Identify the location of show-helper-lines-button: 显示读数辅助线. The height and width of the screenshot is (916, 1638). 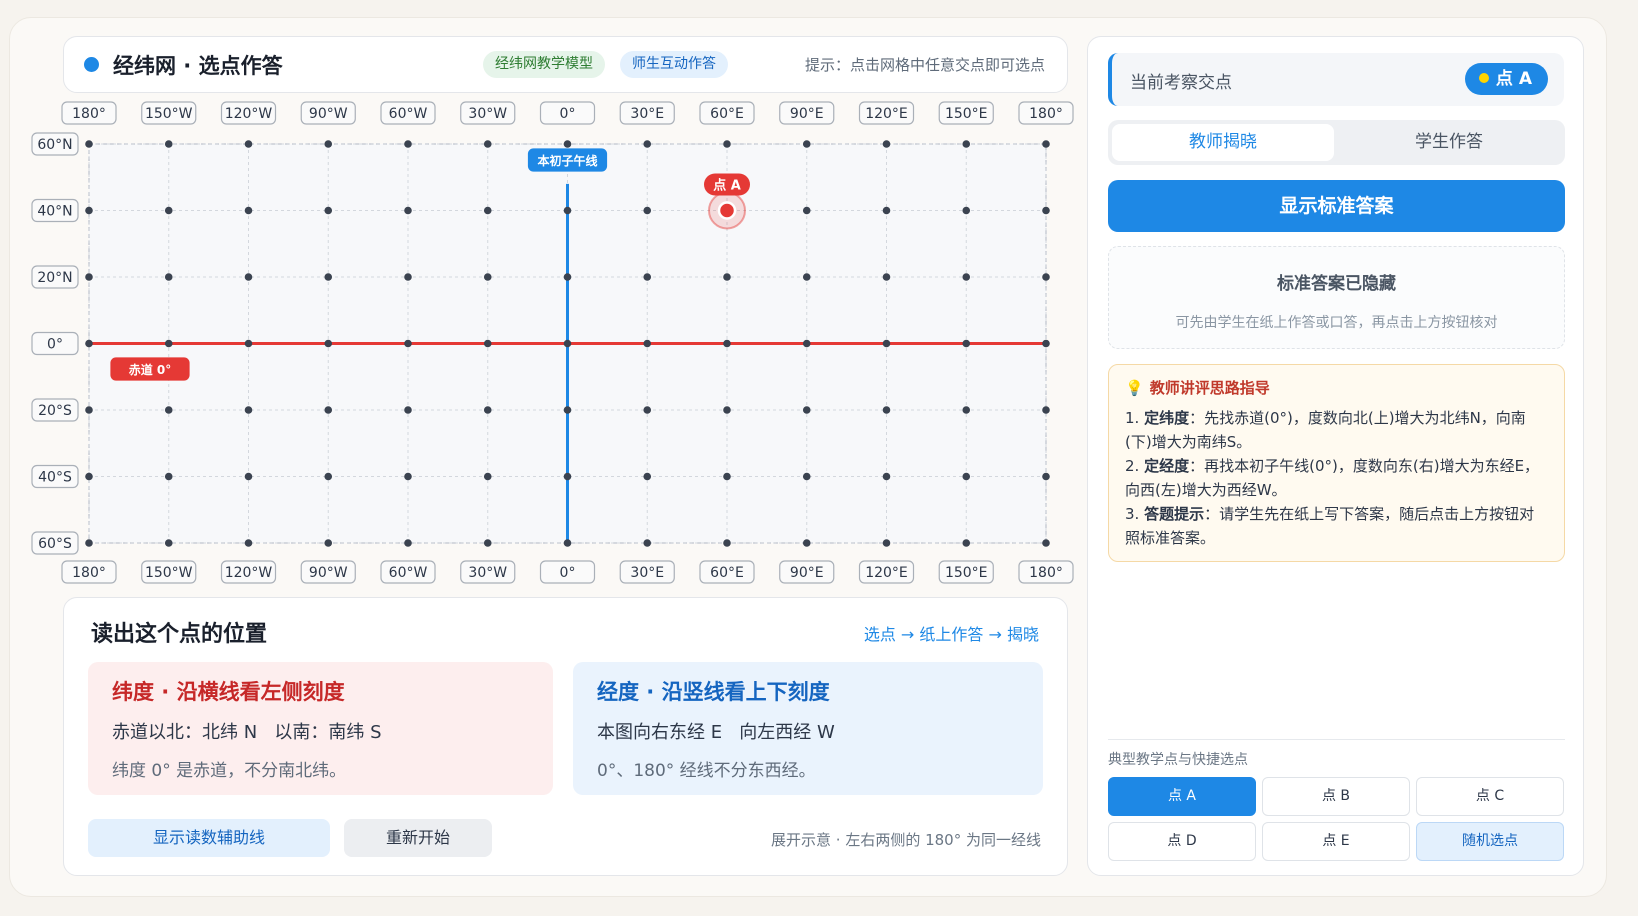
(209, 838).